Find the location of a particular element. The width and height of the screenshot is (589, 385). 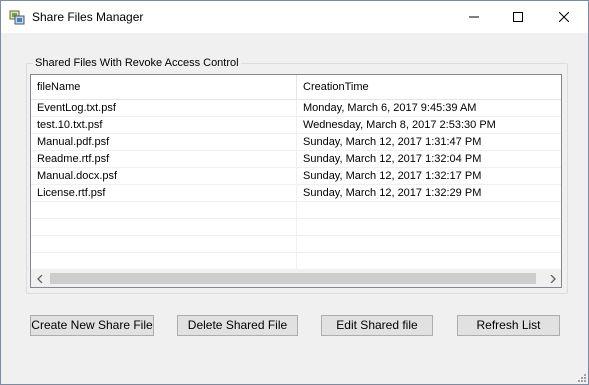

scroll-track is located at coordinates (296, 278).